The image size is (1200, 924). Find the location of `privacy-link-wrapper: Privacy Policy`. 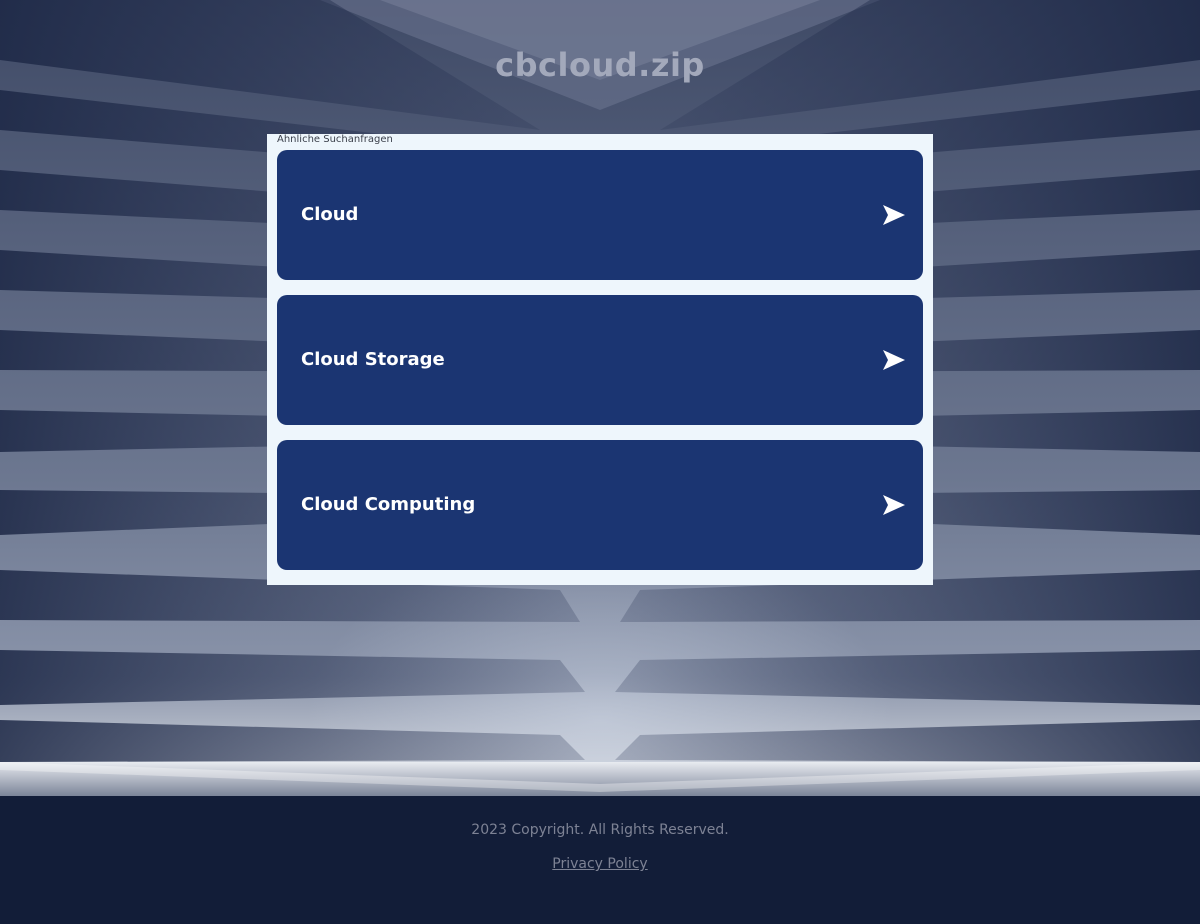

privacy-link-wrapper: Privacy Policy is located at coordinates (600, 864).